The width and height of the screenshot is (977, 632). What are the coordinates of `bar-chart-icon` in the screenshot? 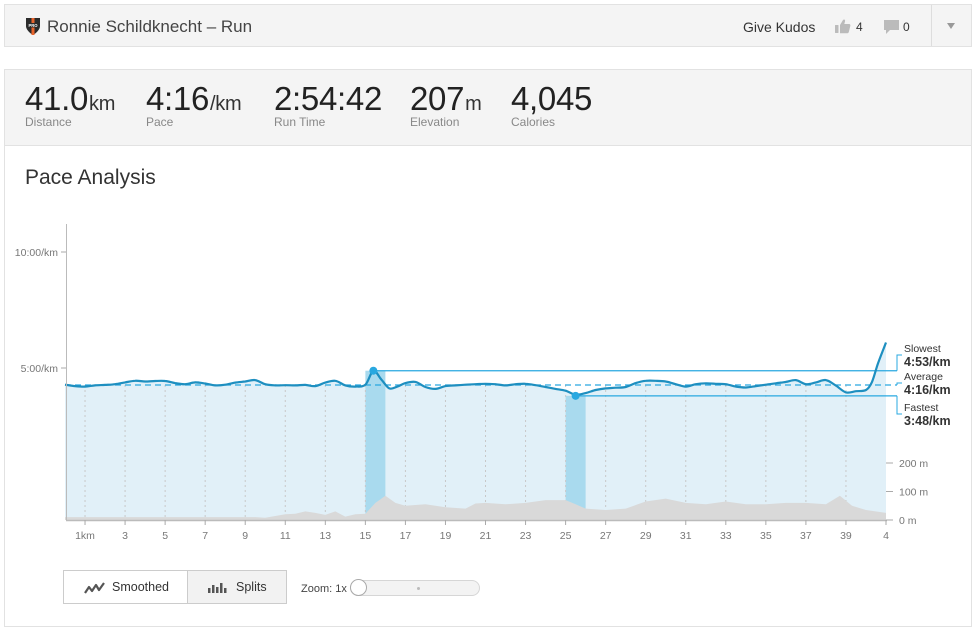 It's located at (217, 588).